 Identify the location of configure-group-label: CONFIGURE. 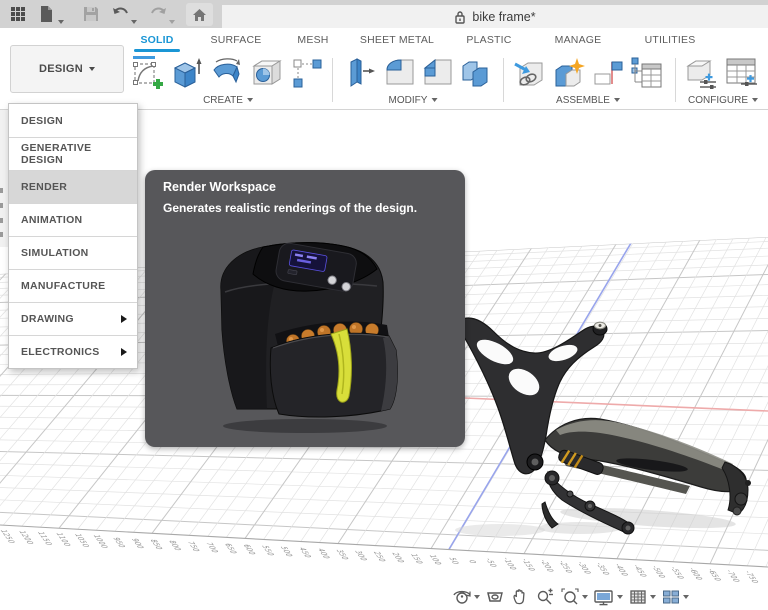
(723, 100).